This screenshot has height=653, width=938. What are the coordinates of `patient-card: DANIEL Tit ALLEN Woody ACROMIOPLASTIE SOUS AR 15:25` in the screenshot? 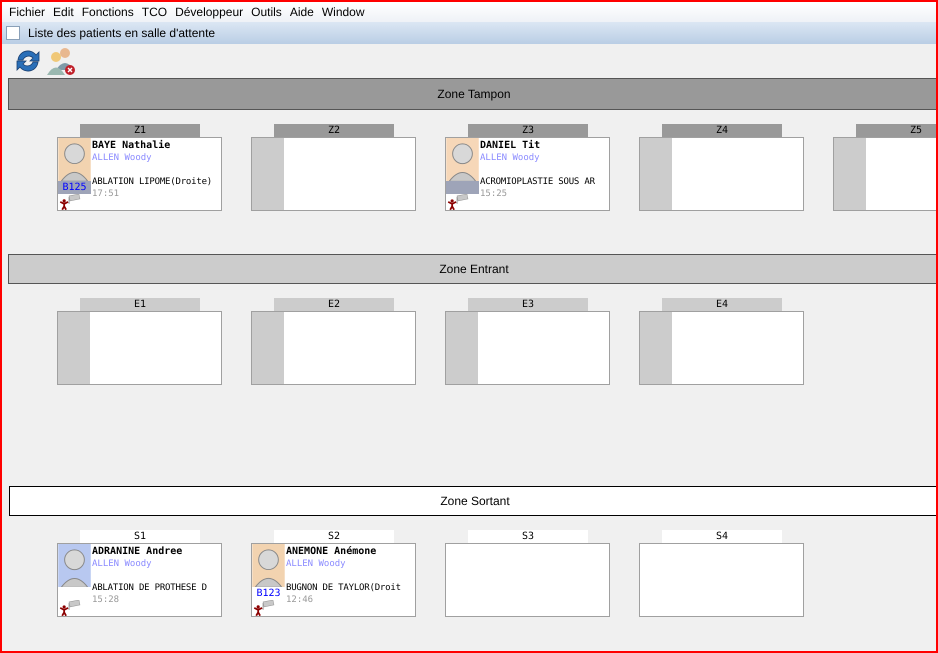 It's located at (527, 174).